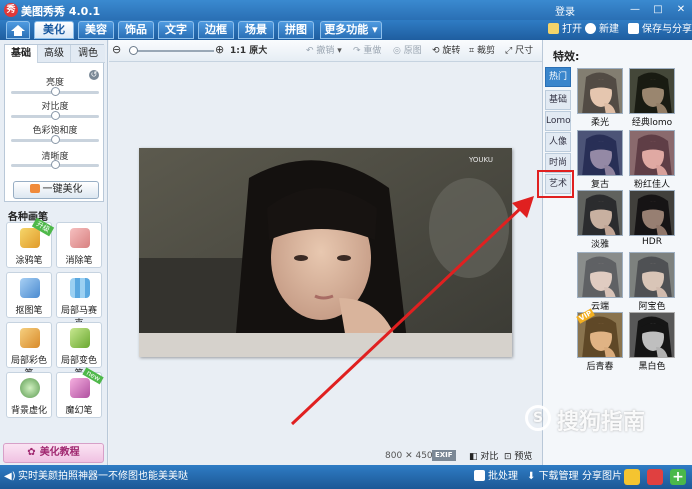  I want to click on eraser-brush-tool: 消除笔, so click(79, 245).